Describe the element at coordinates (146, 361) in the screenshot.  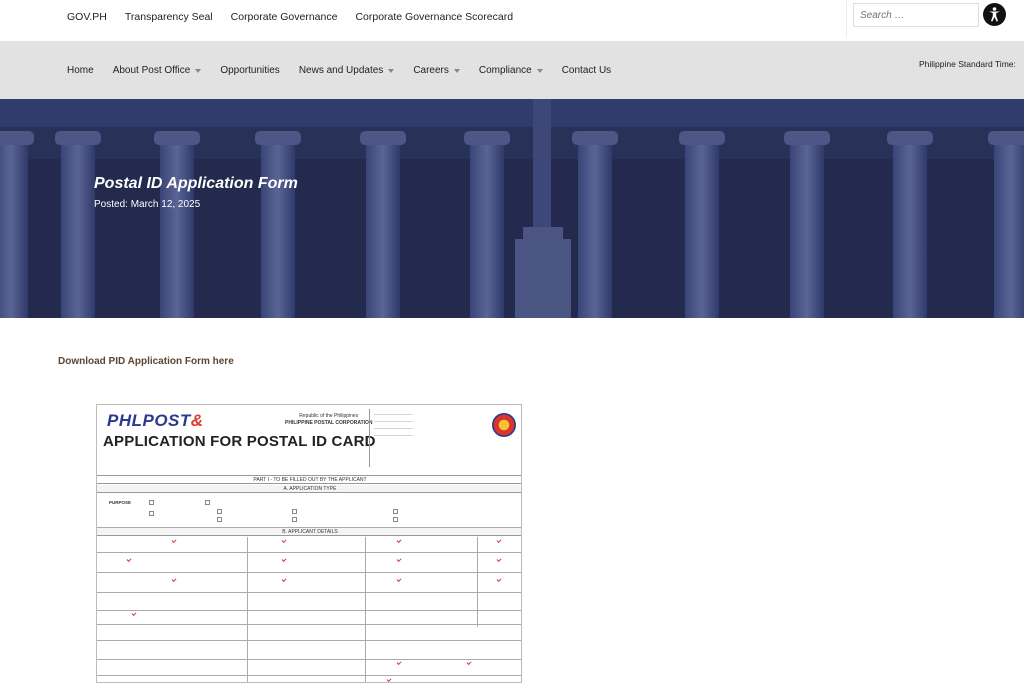
I see `download-form-link: Download PID Application Form here` at that location.